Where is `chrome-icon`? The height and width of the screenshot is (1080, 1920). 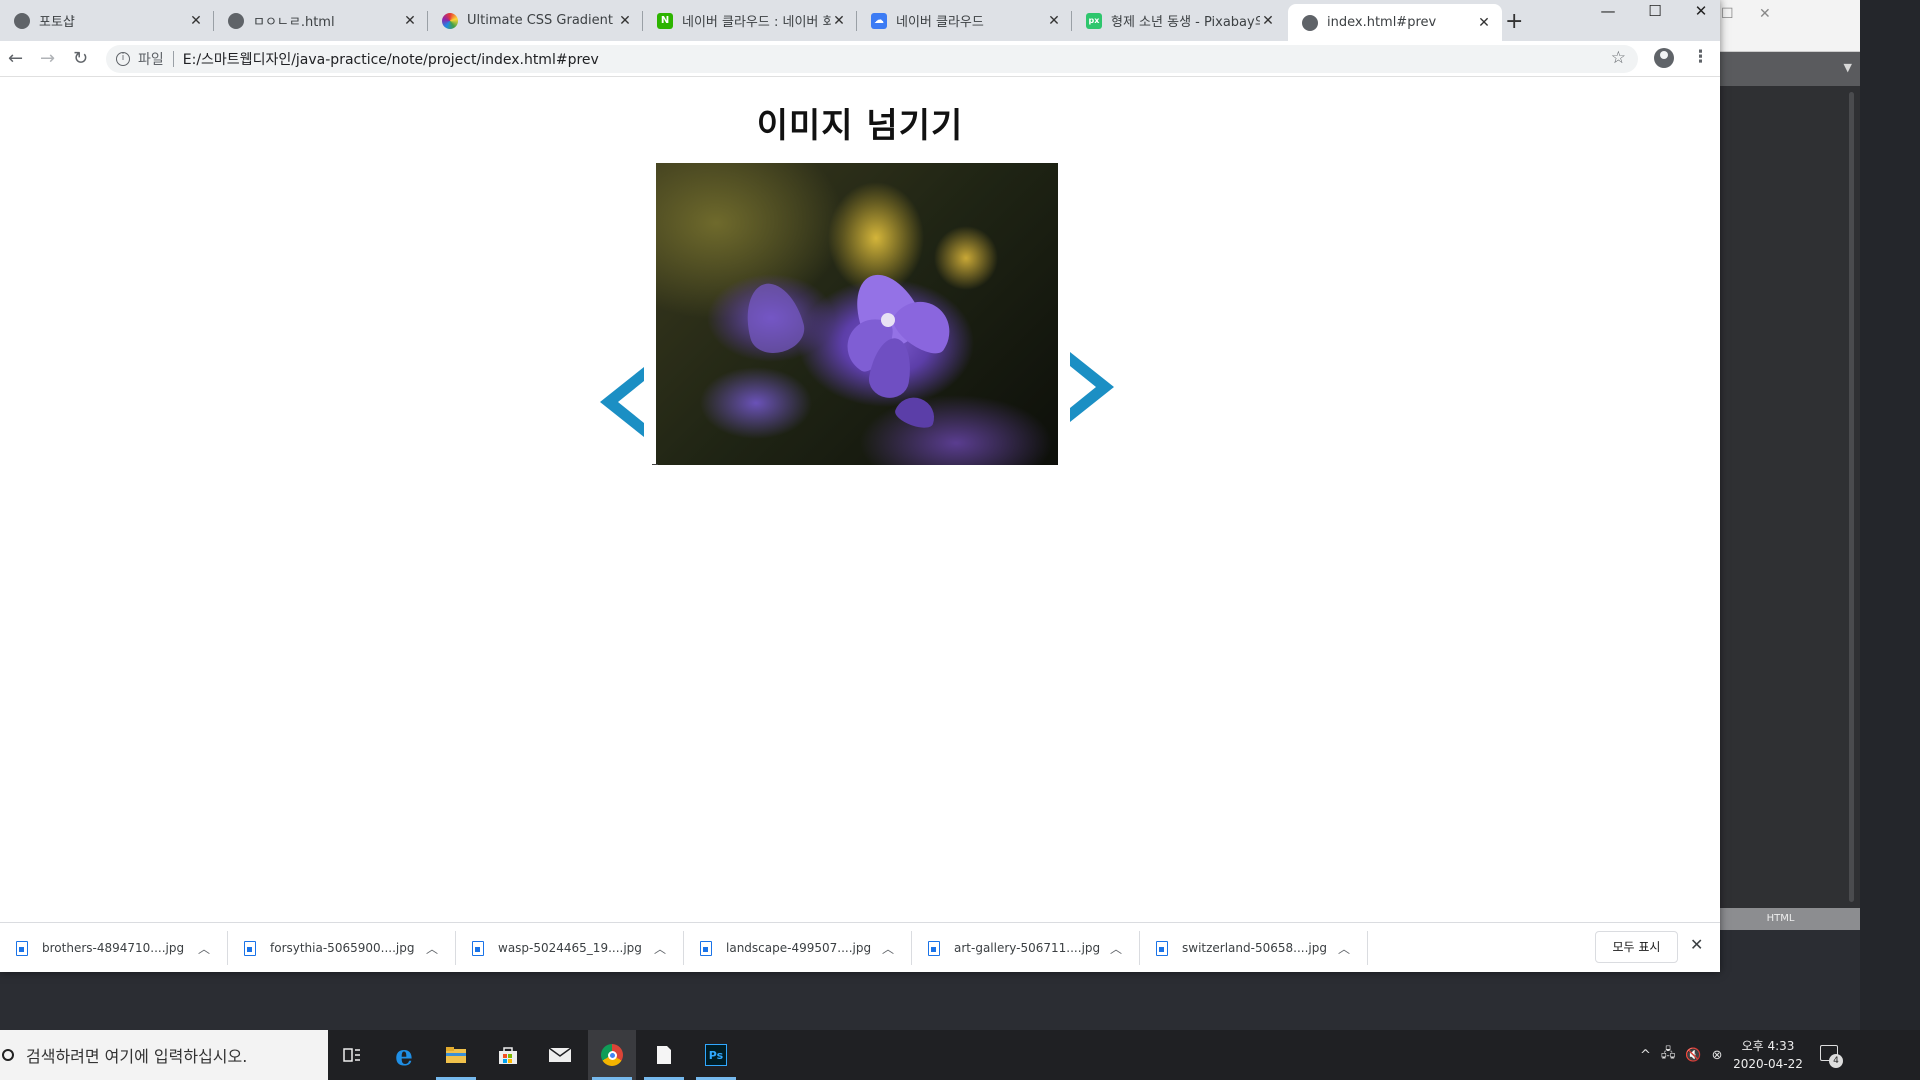 chrome-icon is located at coordinates (612, 1055).